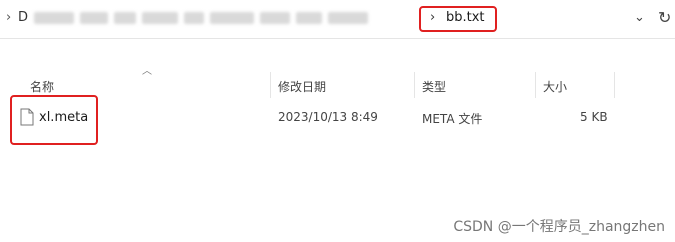 The height and width of the screenshot is (242, 675). Describe the element at coordinates (465, 17) in the screenshot. I see `breadcrumb-current-folder: bb.txt` at that location.